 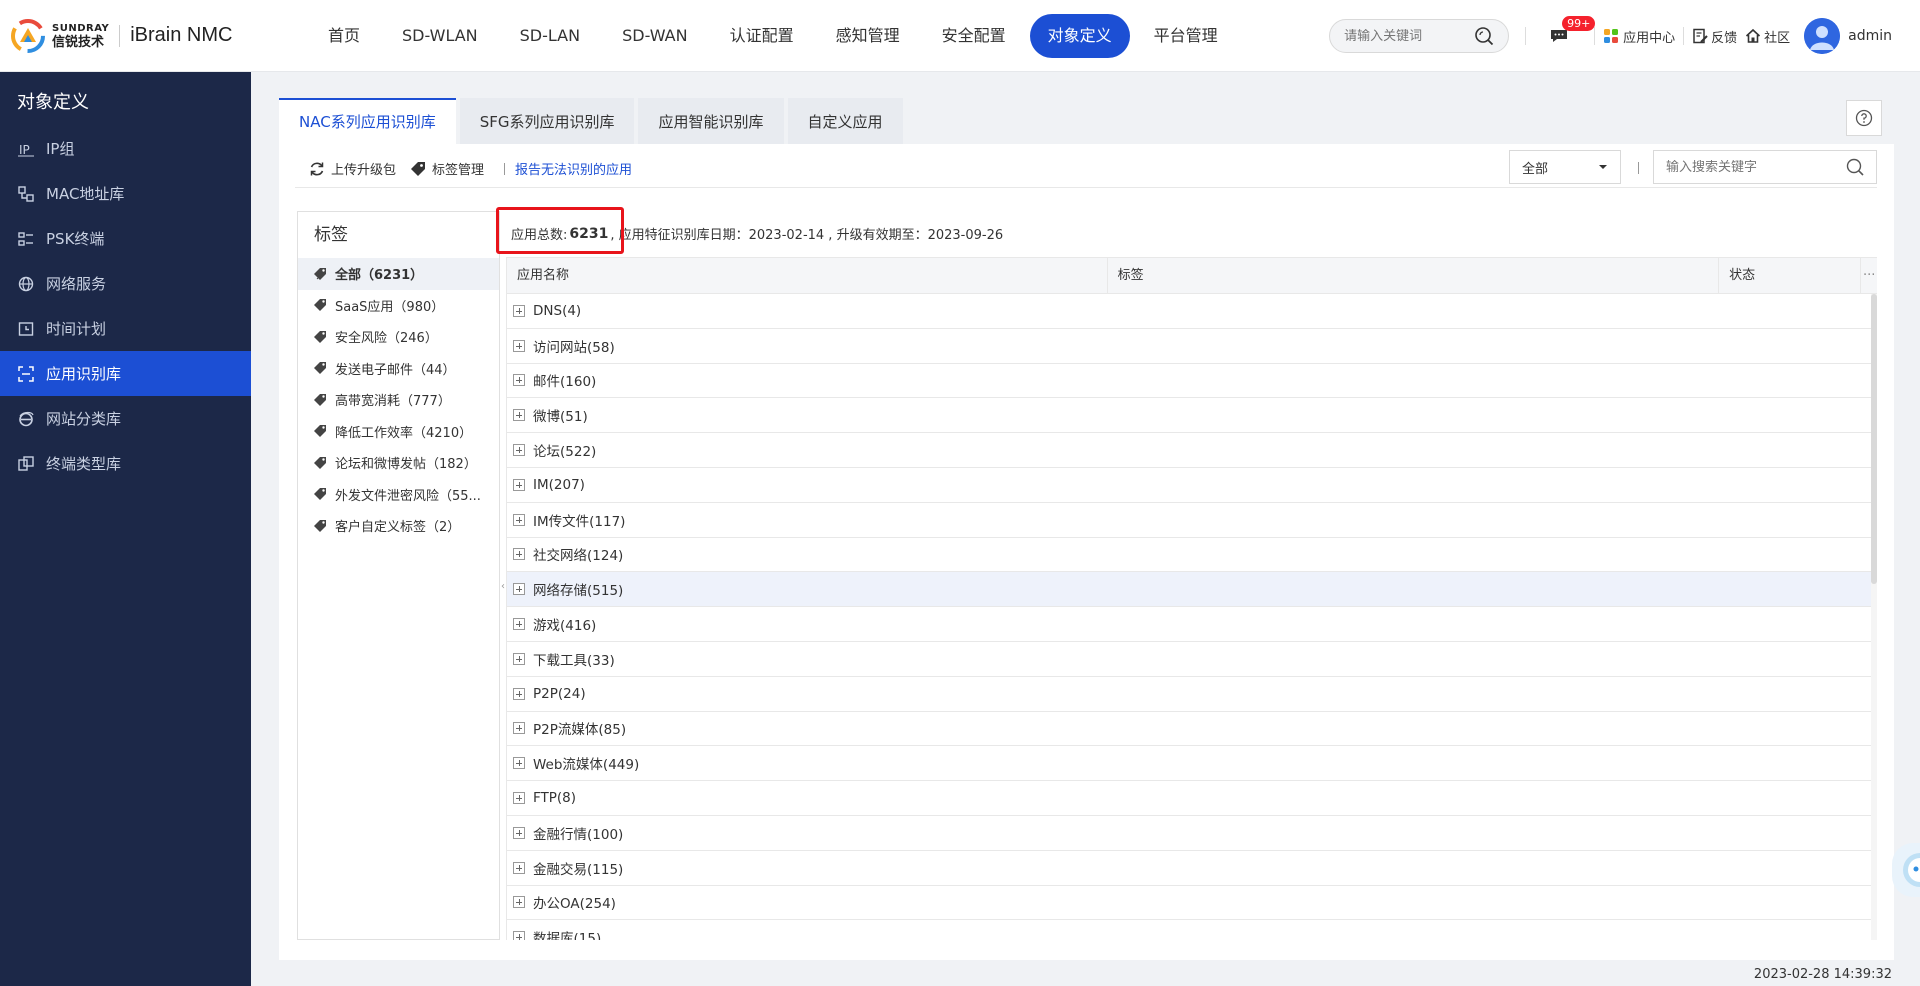 I want to click on tag-manage-button: 标签管理, so click(x=447, y=168).